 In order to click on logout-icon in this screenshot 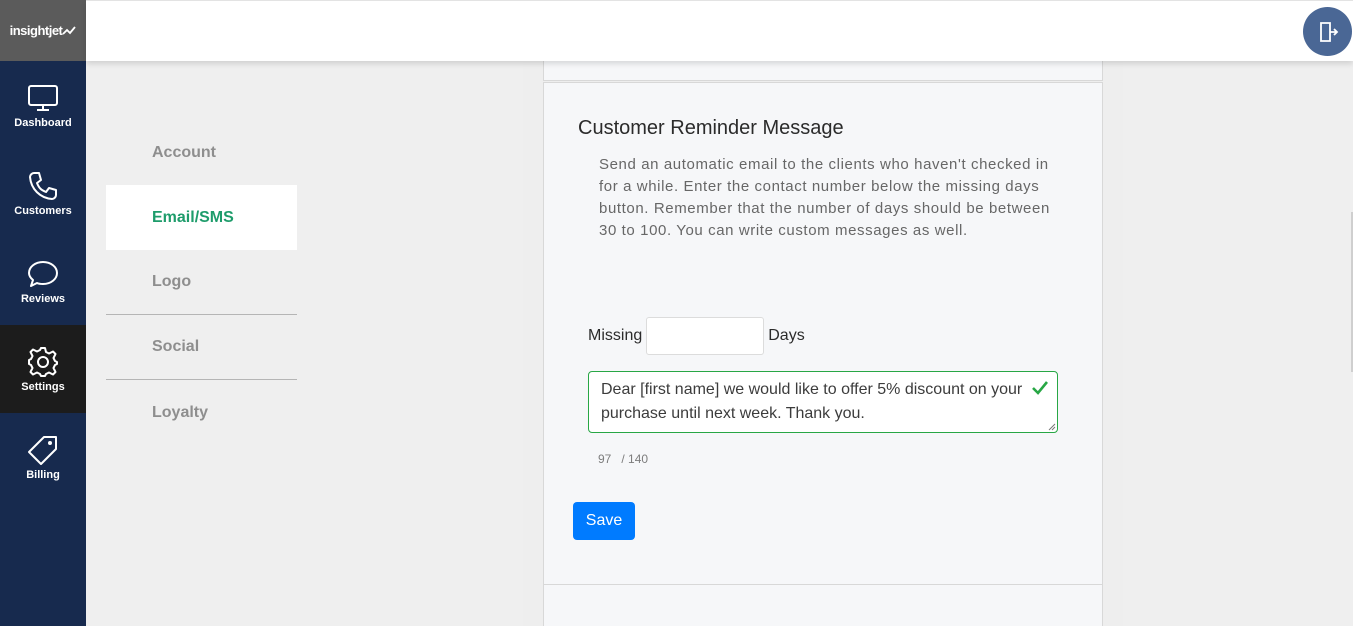, I will do `click(1328, 31)`.